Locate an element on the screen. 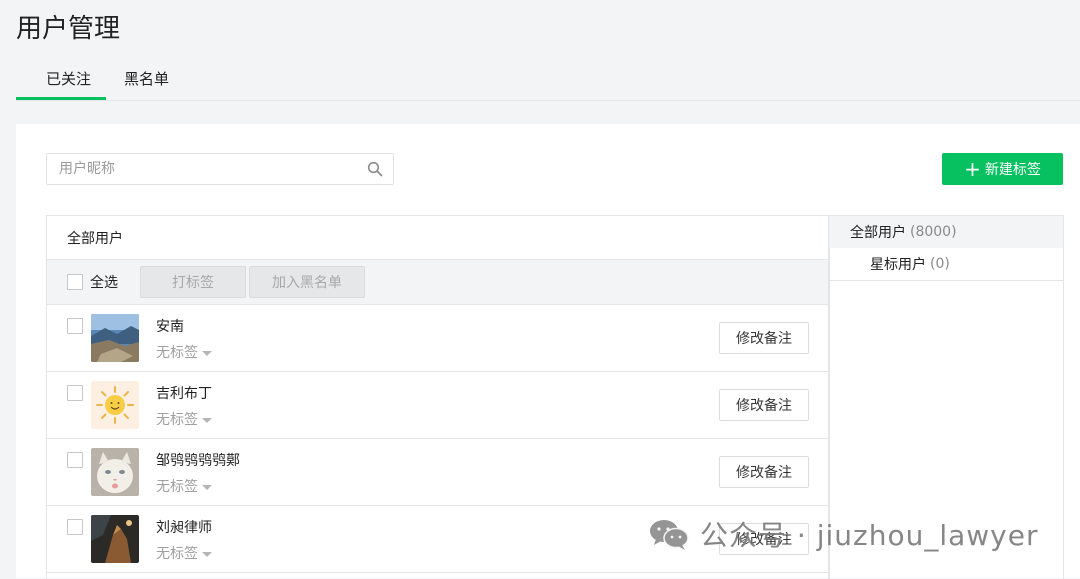  tab-followed: 已关注 is located at coordinates (68, 78).